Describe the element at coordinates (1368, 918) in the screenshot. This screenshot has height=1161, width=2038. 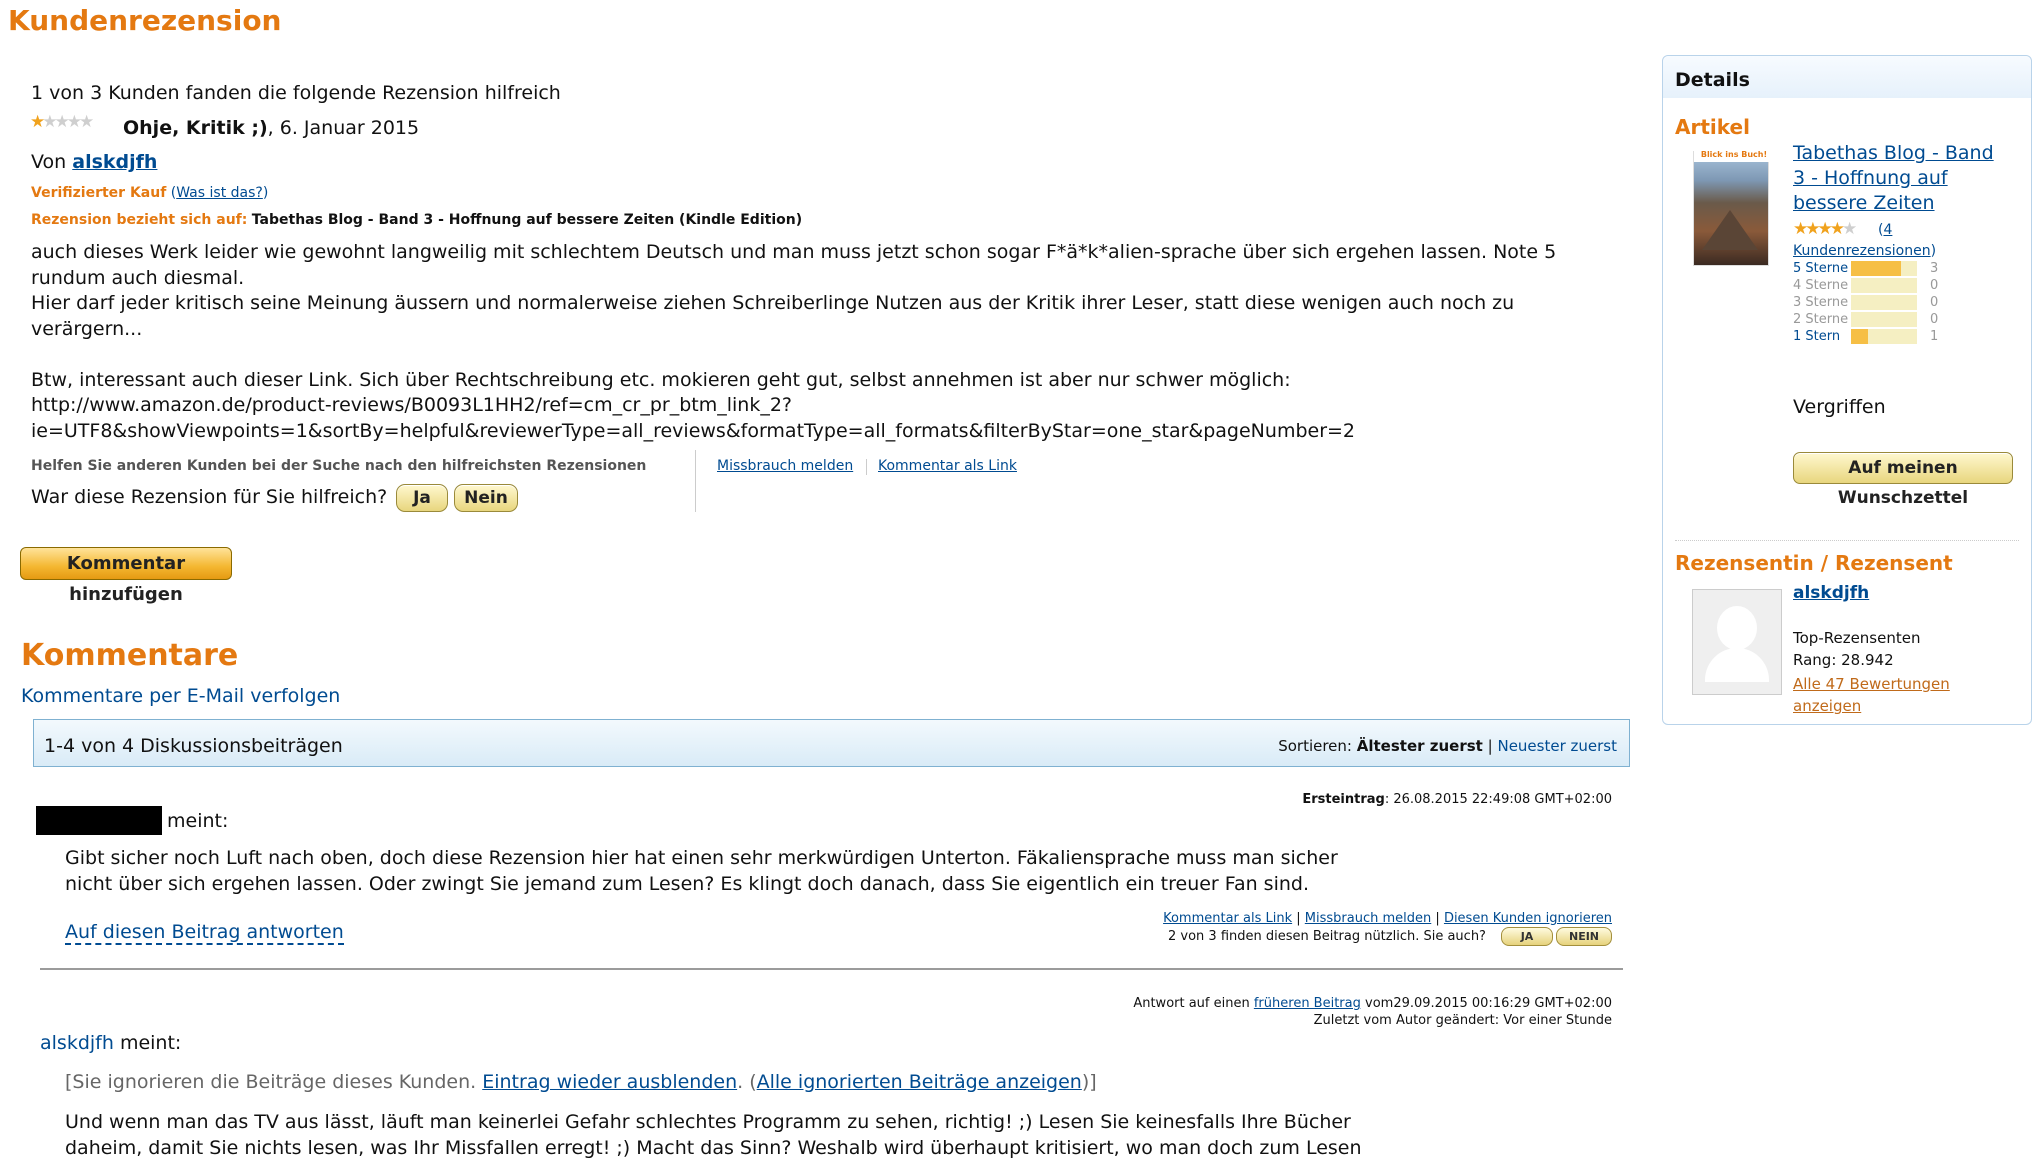
I see `post1-report-abuse-link: Missbrauch melden` at that location.